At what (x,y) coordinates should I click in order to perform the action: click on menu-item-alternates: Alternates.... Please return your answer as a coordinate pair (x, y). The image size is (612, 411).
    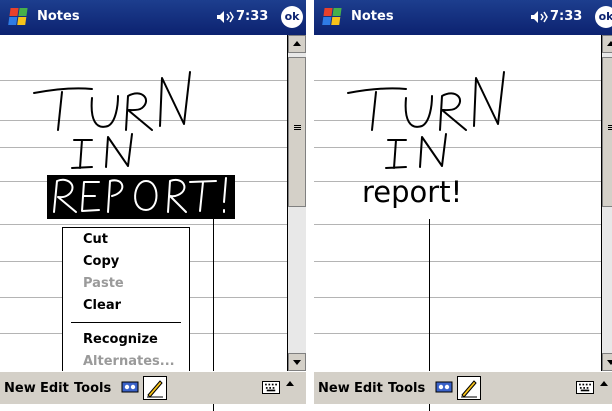
    Looking at the image, I should click on (129, 361).